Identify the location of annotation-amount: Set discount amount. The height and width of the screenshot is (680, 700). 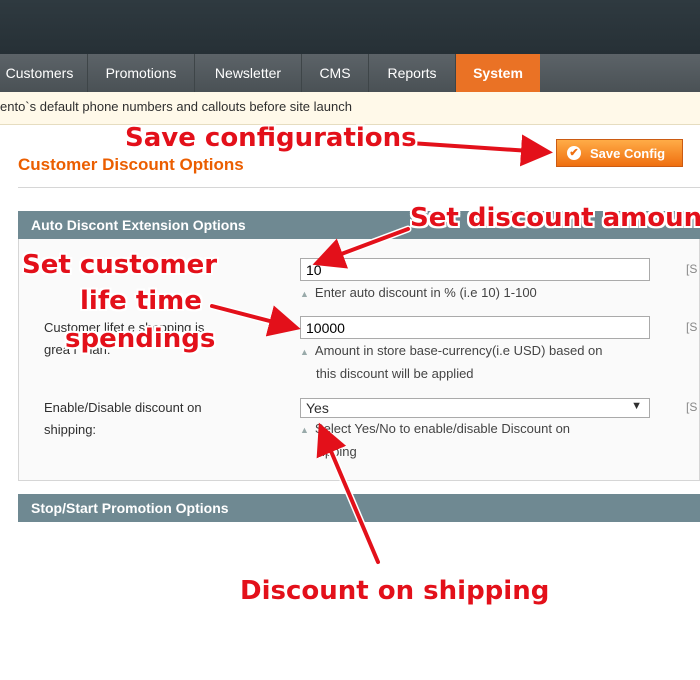
(555, 218).